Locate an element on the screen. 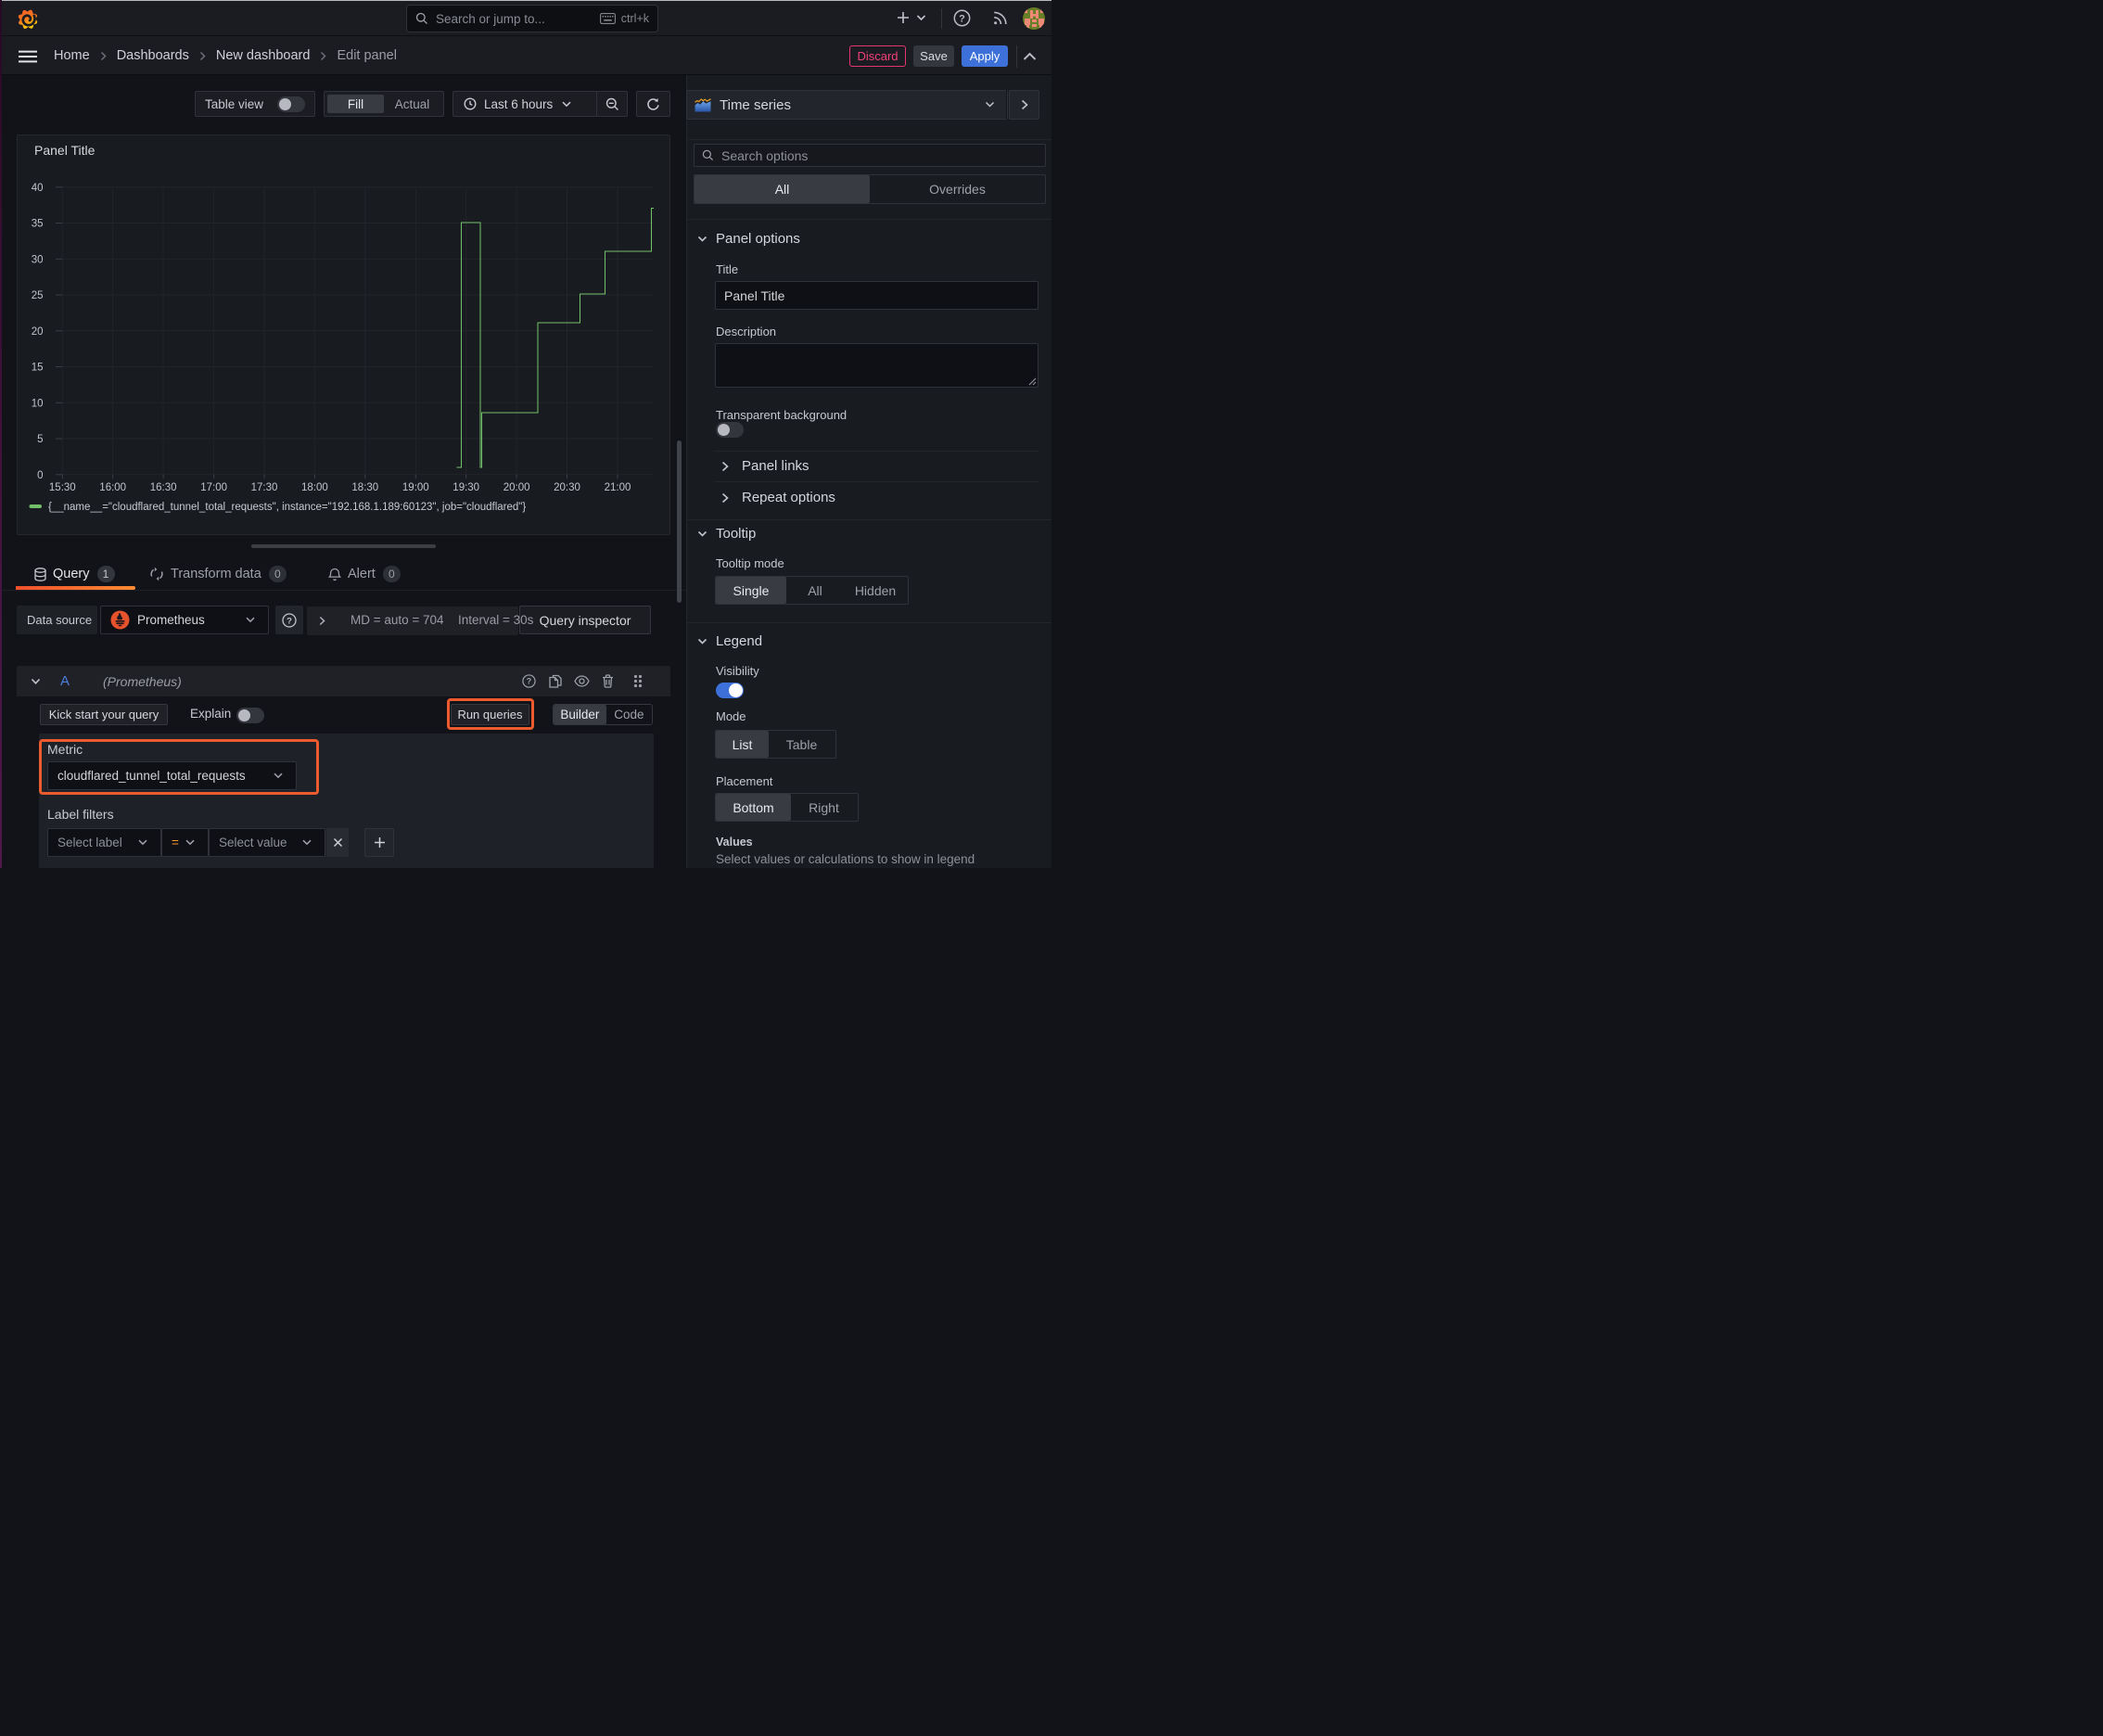 This screenshot has width=2103, height=1736. svg-text: 20:00 is located at coordinates (516, 488).